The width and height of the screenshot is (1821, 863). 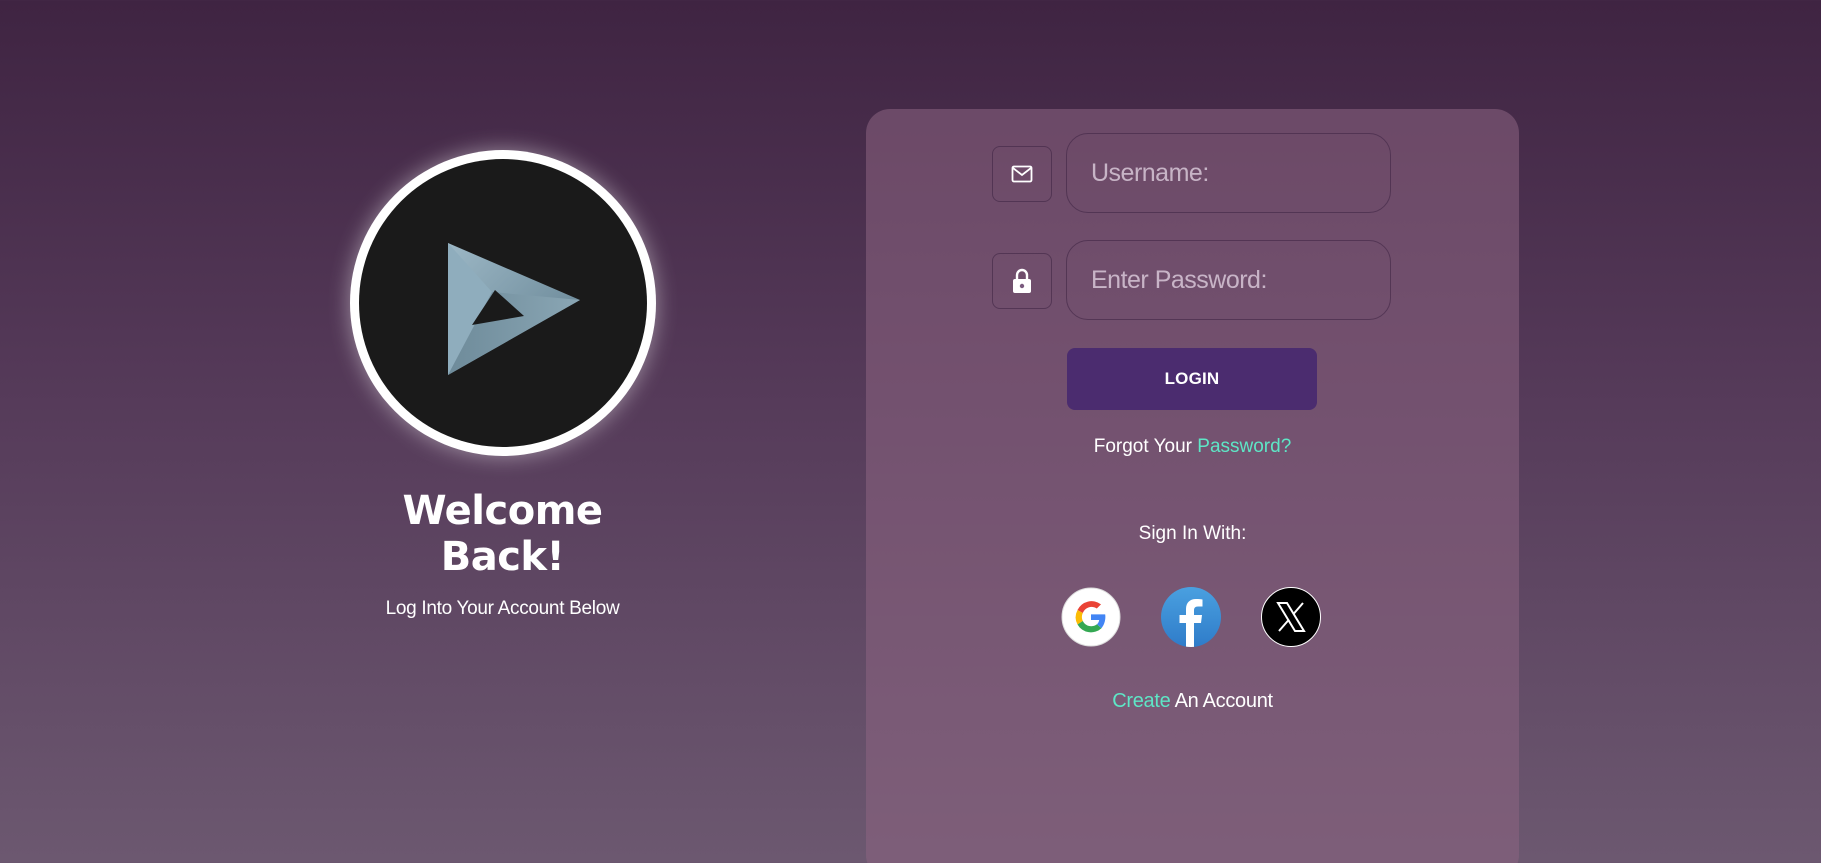 I want to click on x-icon, so click(x=1291, y=617).